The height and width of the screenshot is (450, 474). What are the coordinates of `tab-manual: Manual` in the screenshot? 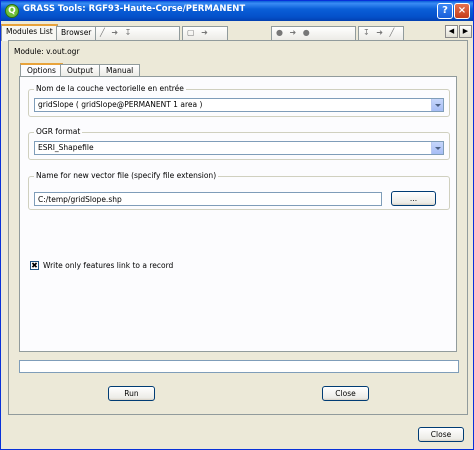 It's located at (120, 70).